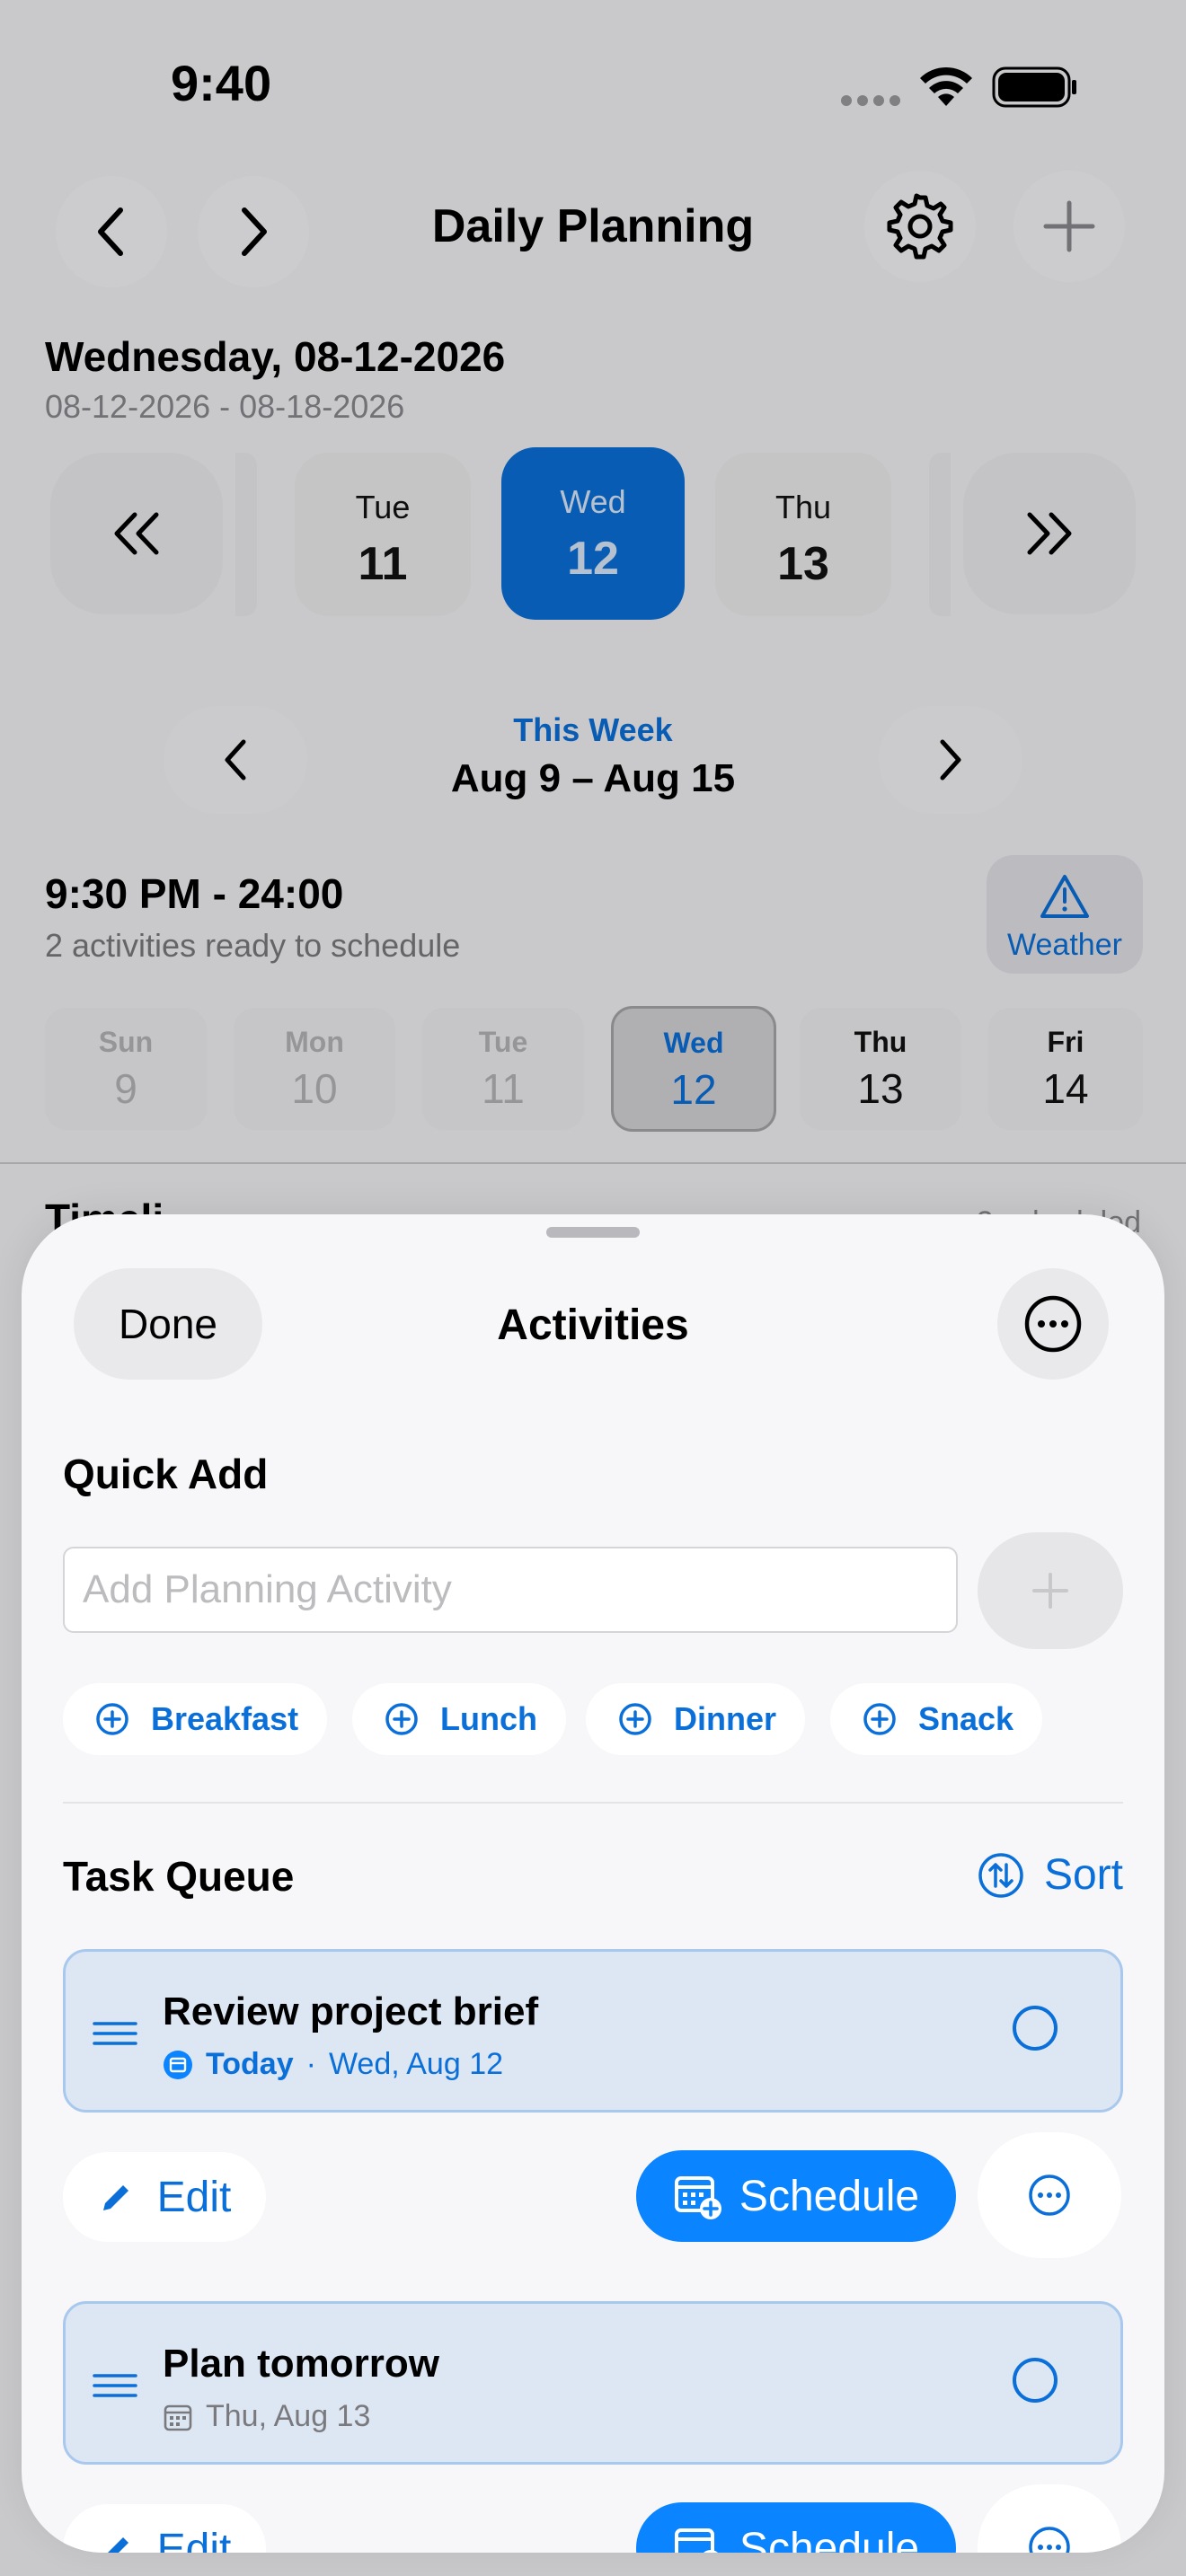  I want to click on task-name: Review project brief, so click(351, 2011).